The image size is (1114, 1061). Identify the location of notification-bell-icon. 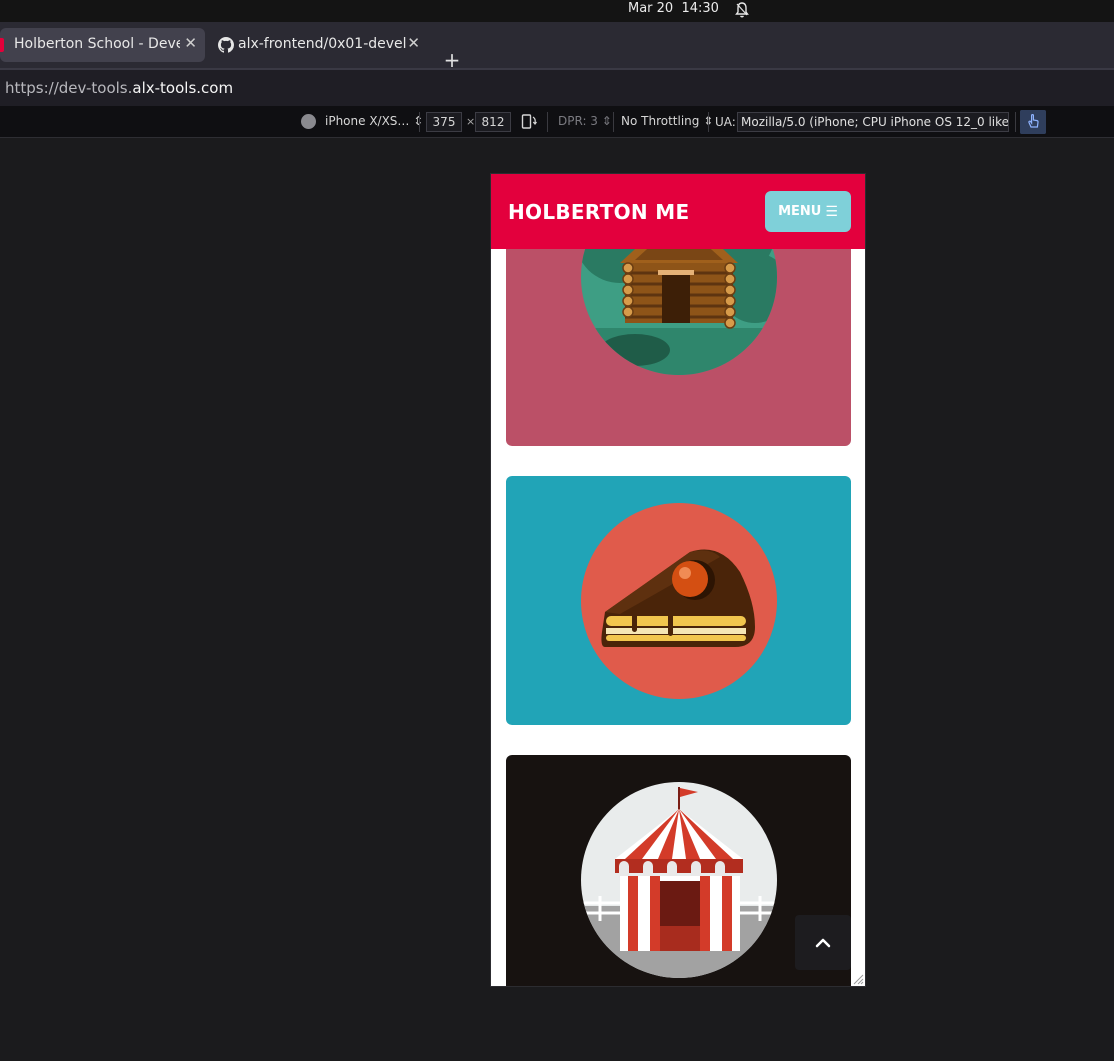
(742, 10).